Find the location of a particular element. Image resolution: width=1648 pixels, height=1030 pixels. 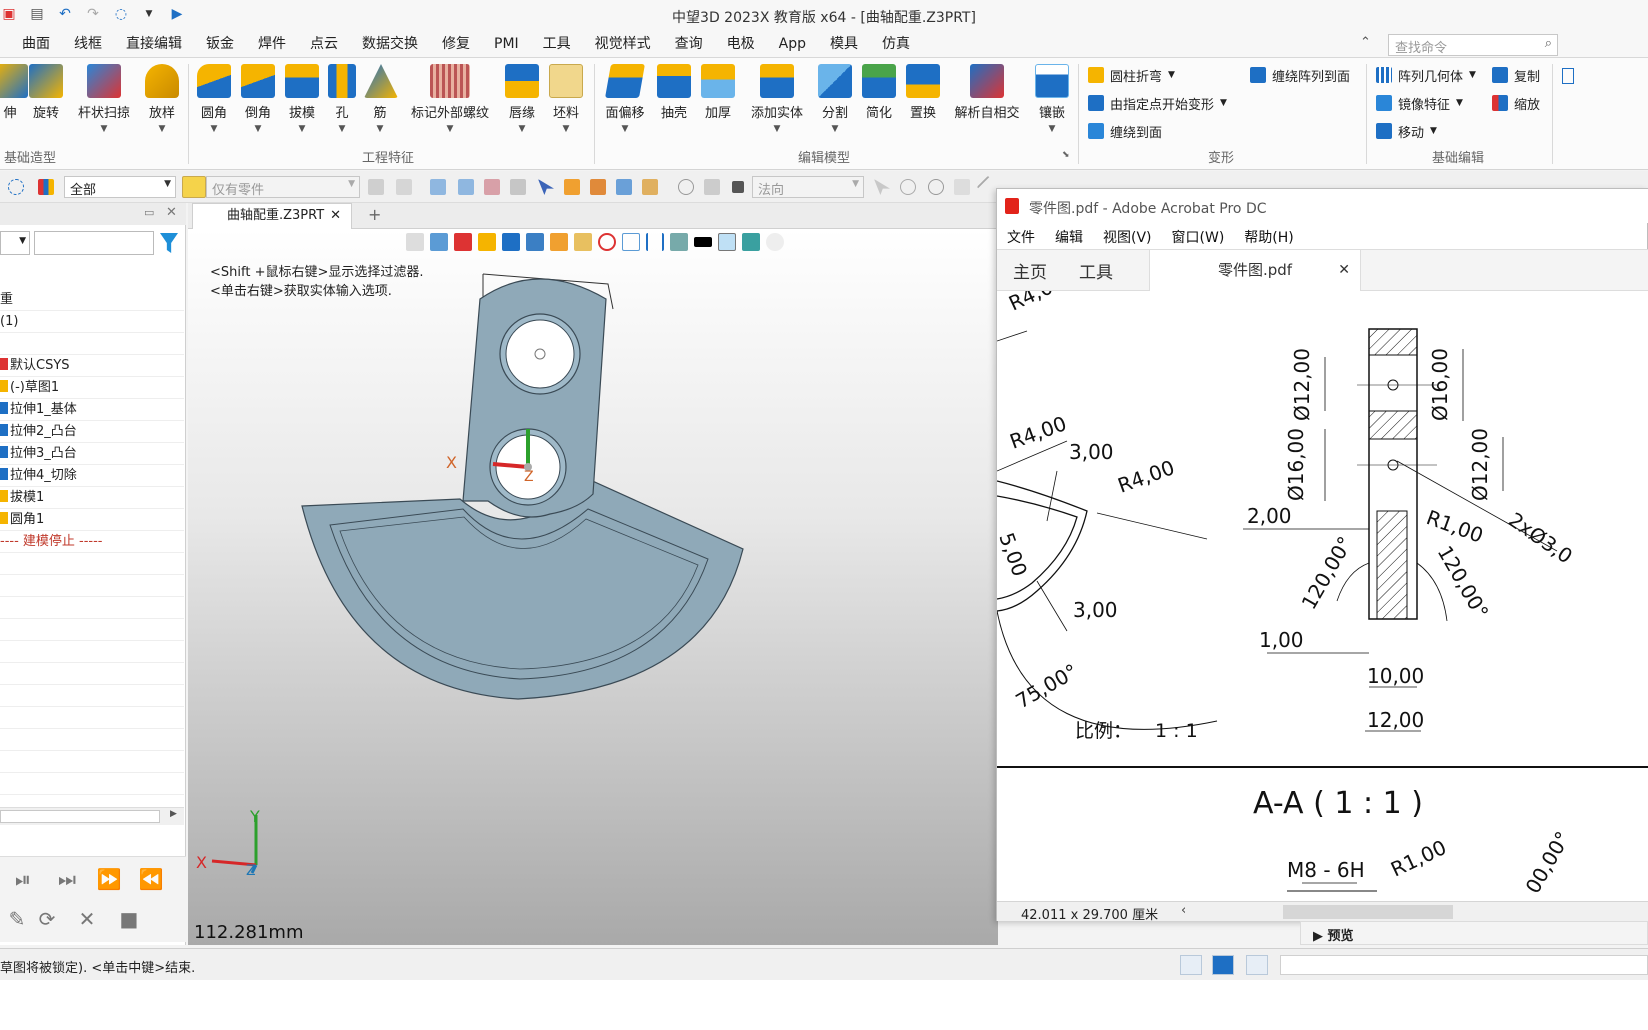

monitor-icon is located at coordinates (1223, 965).